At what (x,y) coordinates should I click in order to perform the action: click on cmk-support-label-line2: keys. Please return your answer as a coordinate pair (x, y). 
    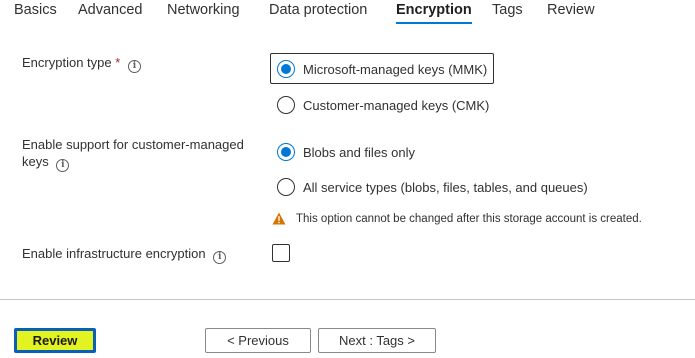
    Looking at the image, I should click on (35, 161).